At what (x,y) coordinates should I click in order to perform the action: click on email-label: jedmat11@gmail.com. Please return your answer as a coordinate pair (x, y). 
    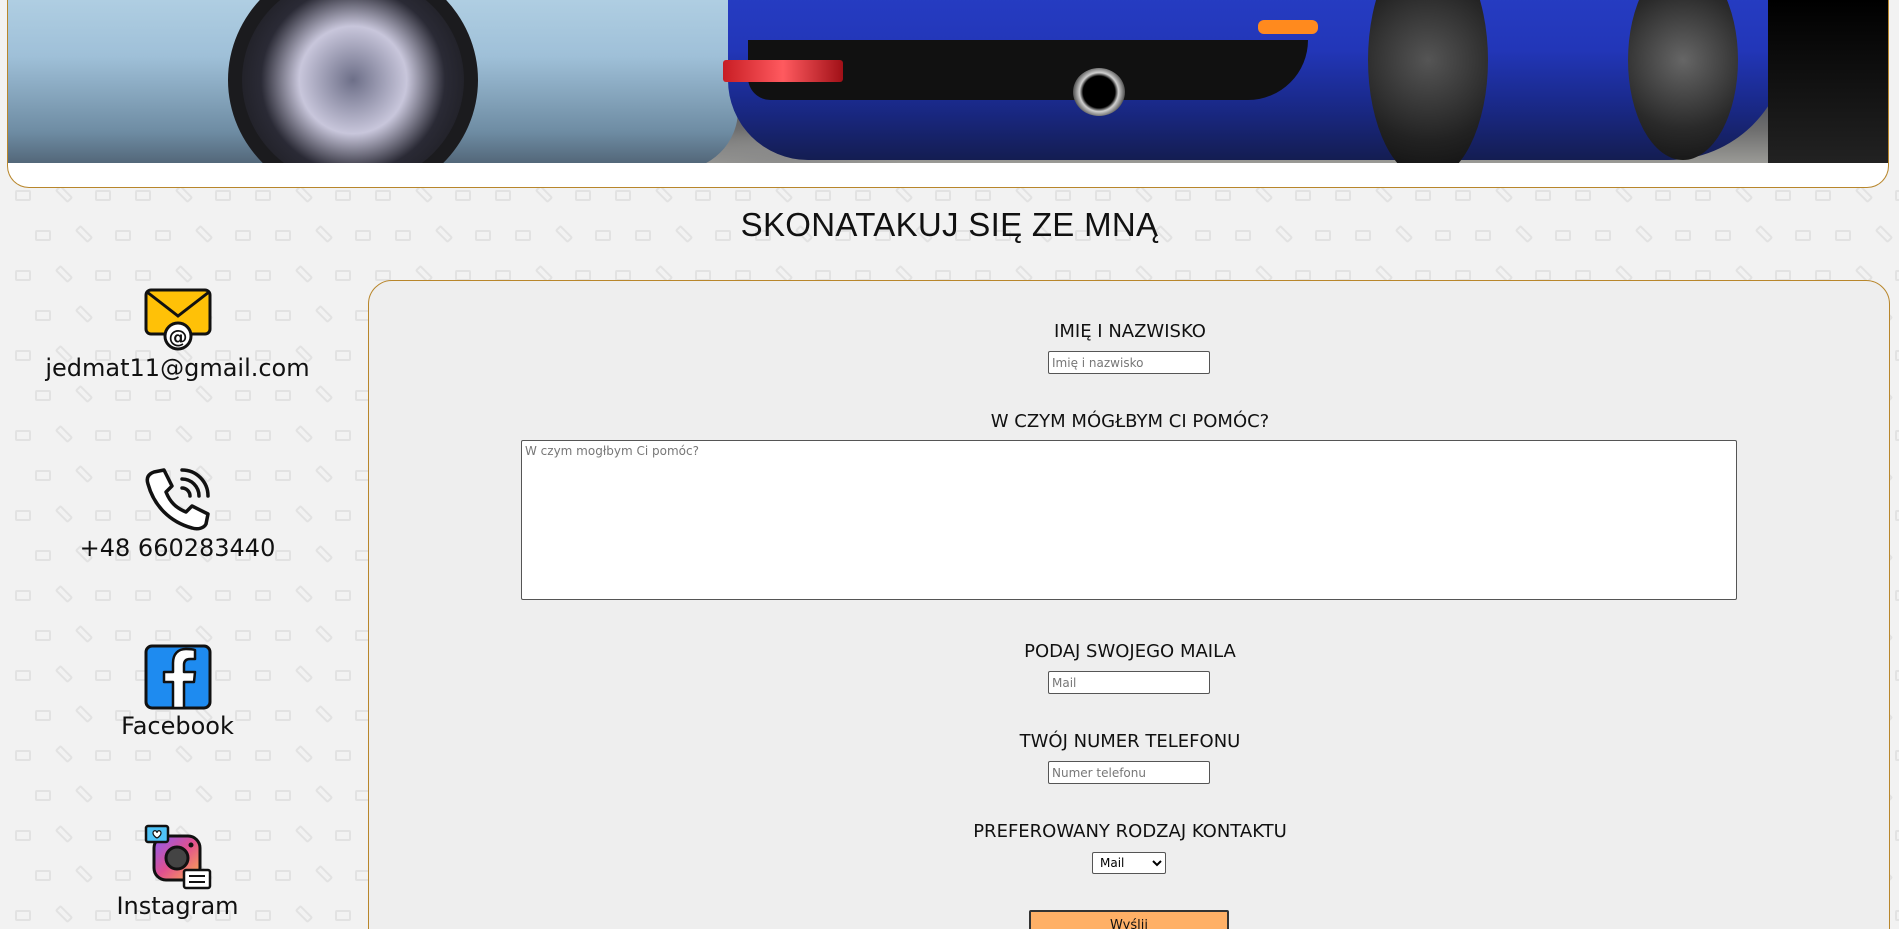
    Looking at the image, I should click on (177, 368).